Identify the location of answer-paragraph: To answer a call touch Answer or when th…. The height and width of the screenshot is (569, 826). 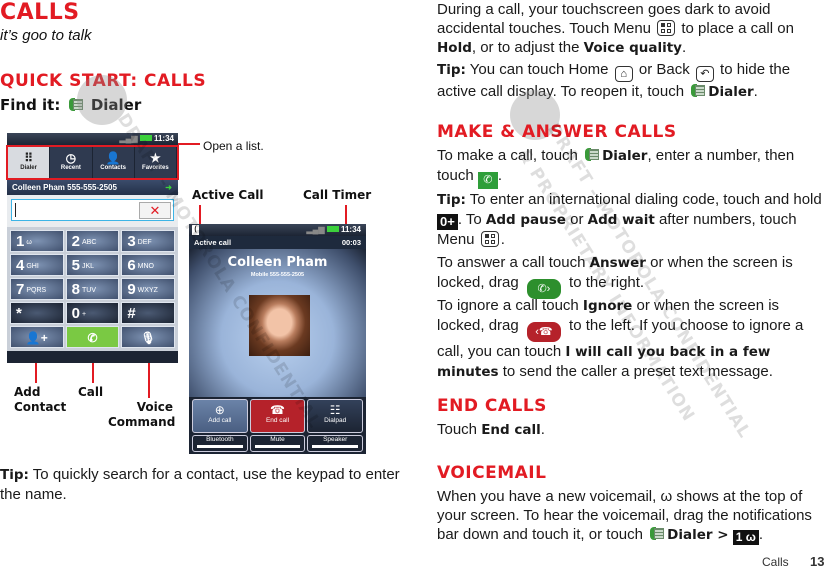
(631, 276).